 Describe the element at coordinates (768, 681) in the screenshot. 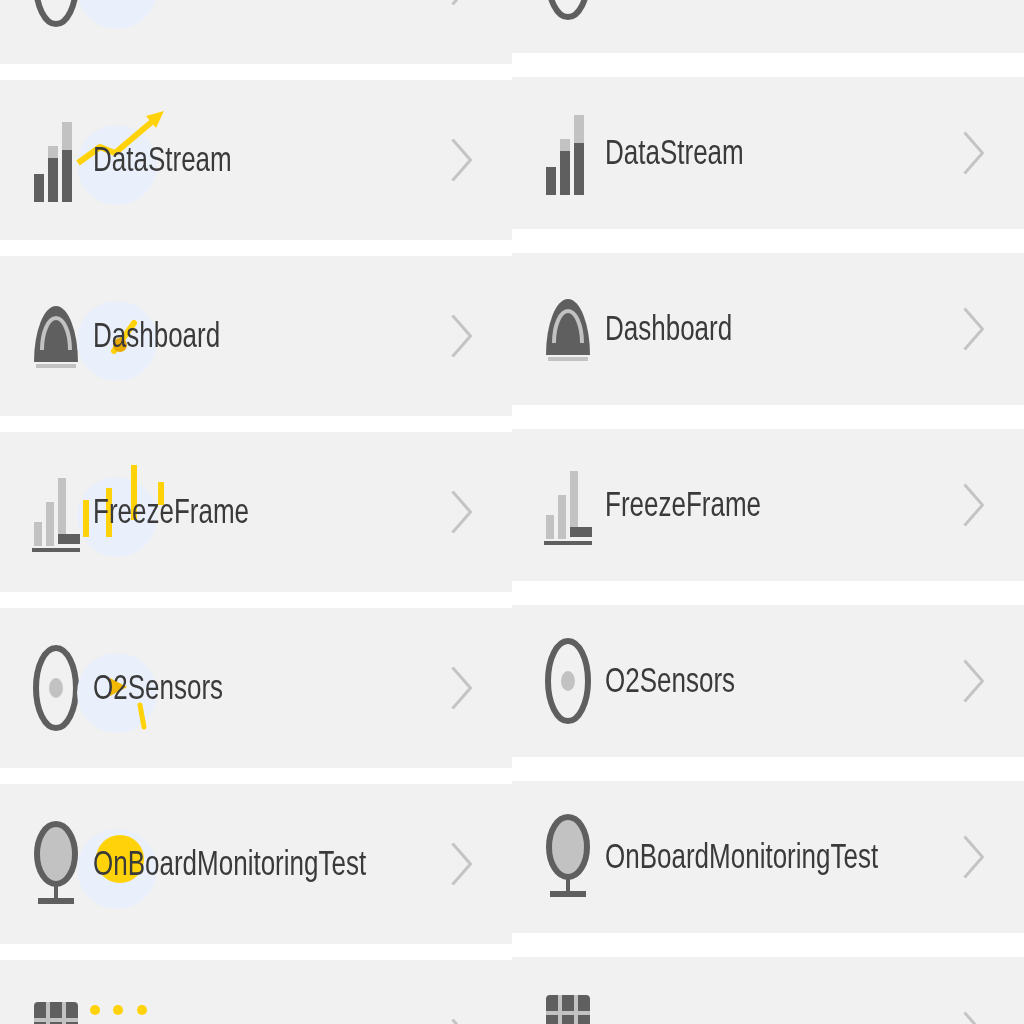

I see `menu-item: O2Sensors` at that location.